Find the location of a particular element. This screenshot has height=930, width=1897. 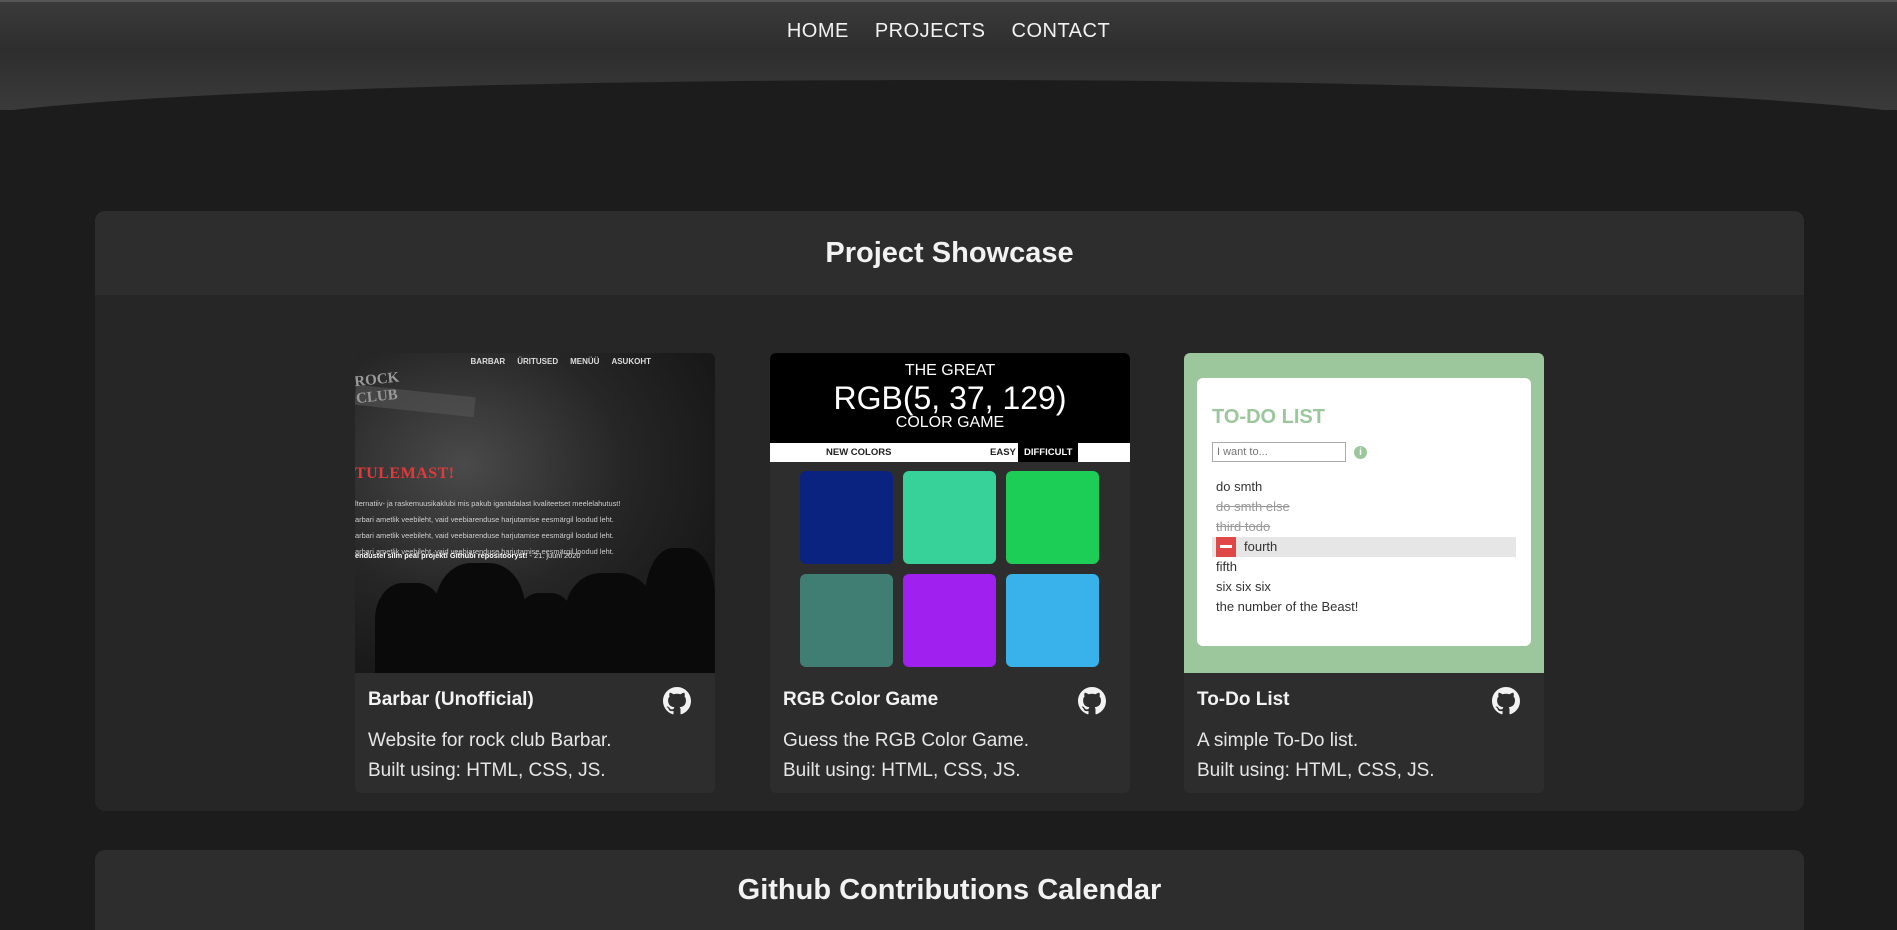

card-description-line: A simple To-Do list. is located at coordinates (1278, 740).